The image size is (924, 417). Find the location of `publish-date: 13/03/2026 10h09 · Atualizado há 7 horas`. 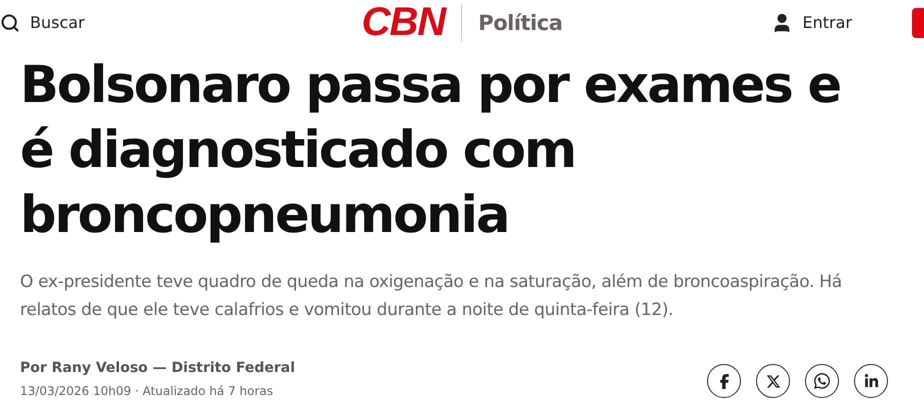

publish-date: 13/03/2026 10h09 · Atualizado há 7 horas is located at coordinates (147, 391).